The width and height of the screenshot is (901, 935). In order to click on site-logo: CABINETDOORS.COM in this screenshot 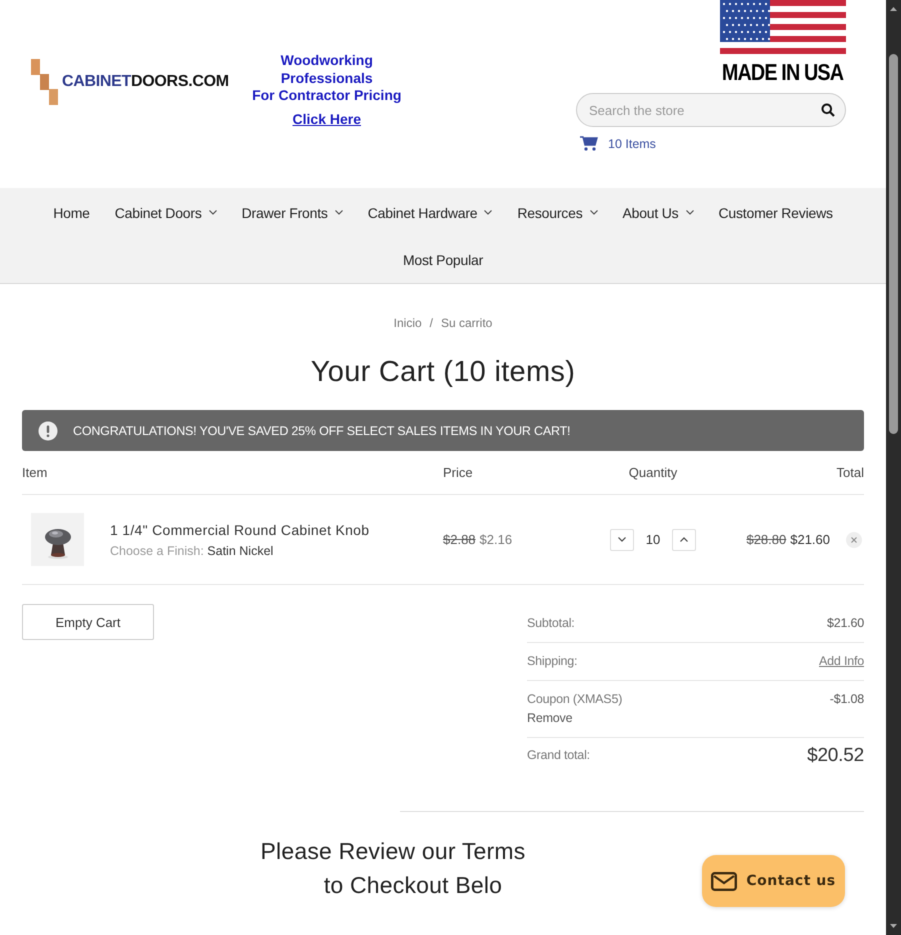, I will do `click(129, 82)`.